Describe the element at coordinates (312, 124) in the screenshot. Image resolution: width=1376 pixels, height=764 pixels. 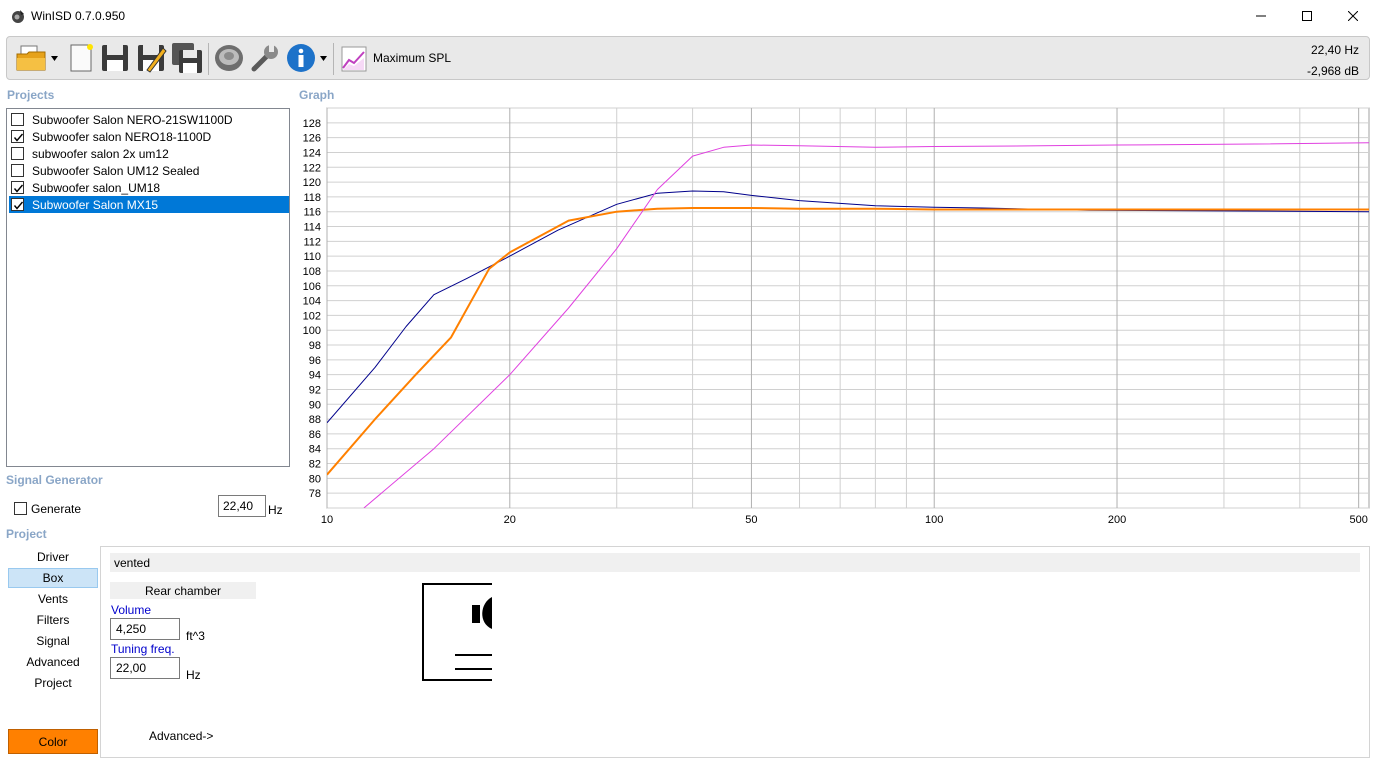
I see `y-tick-label: 128` at that location.